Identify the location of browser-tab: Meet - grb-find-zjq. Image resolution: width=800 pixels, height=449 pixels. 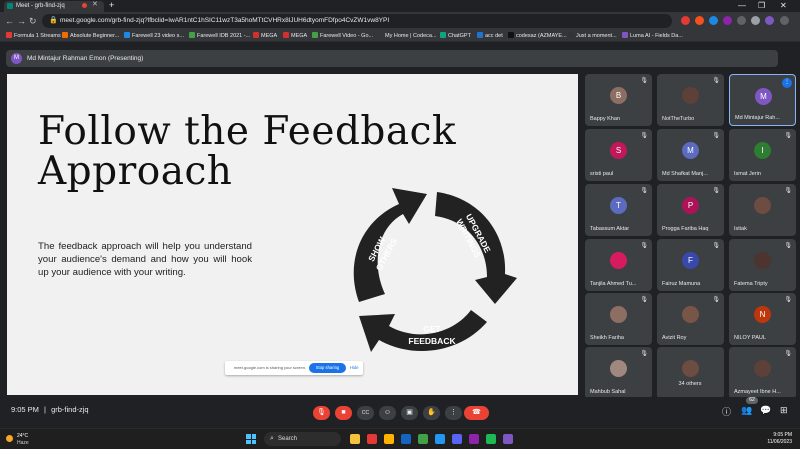
(54, 6).